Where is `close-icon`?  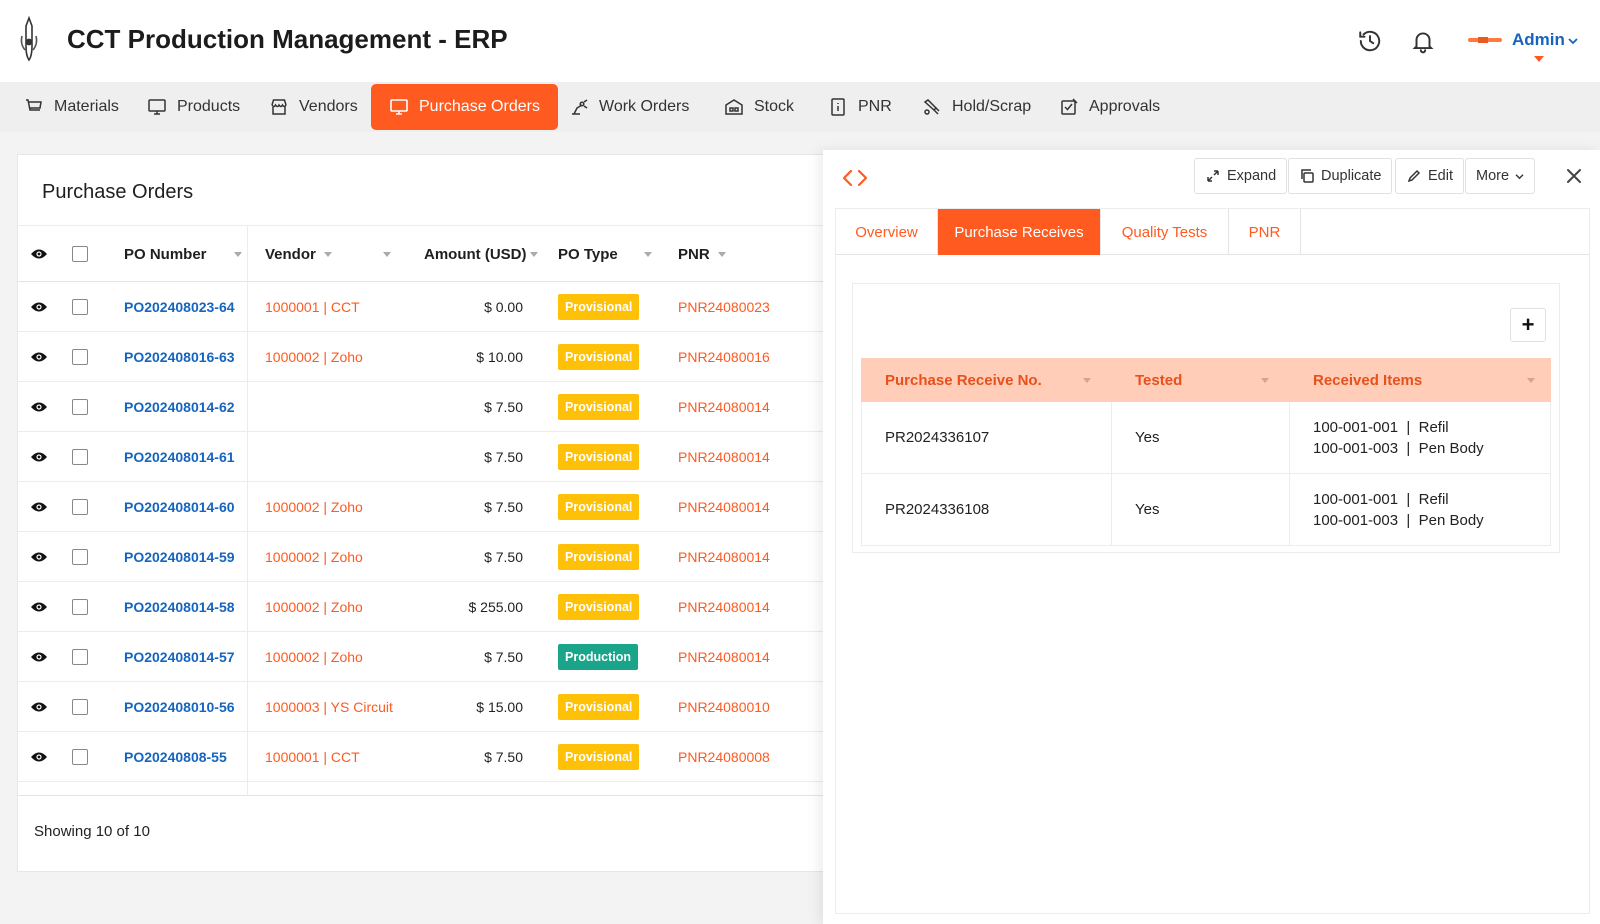
close-icon is located at coordinates (1574, 176).